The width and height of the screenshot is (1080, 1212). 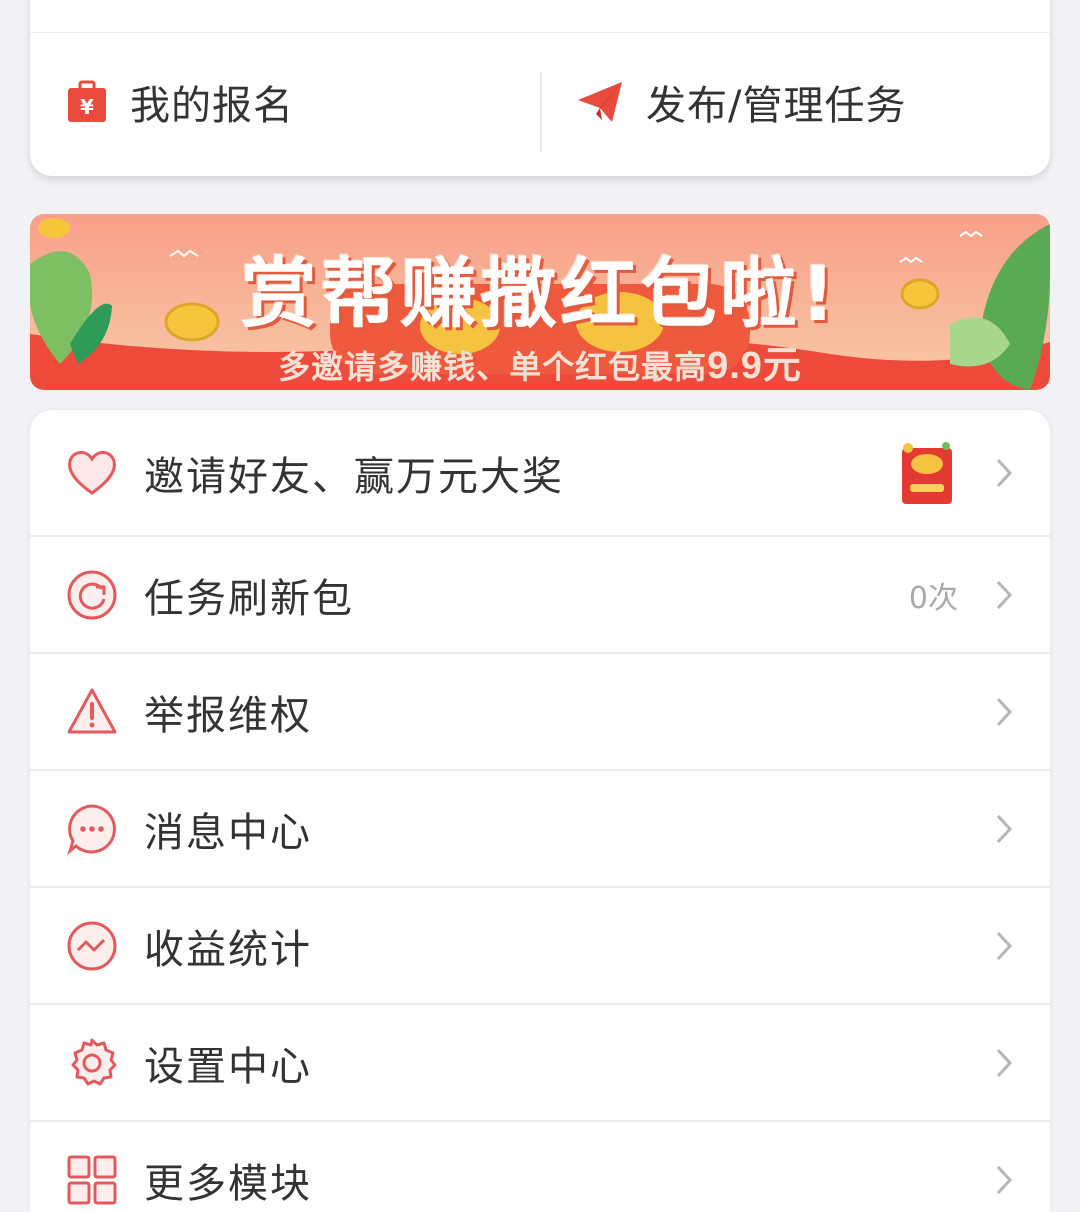 I want to click on refresh-icon, so click(x=92, y=594).